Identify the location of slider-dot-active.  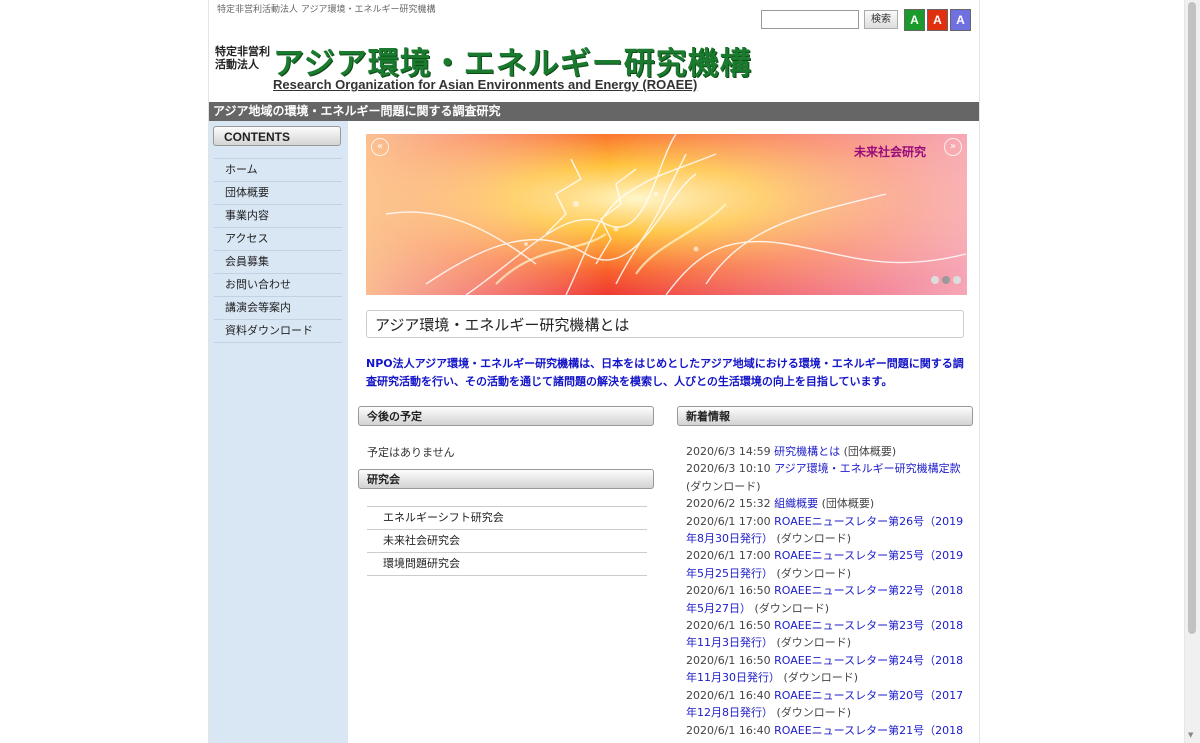
(946, 280).